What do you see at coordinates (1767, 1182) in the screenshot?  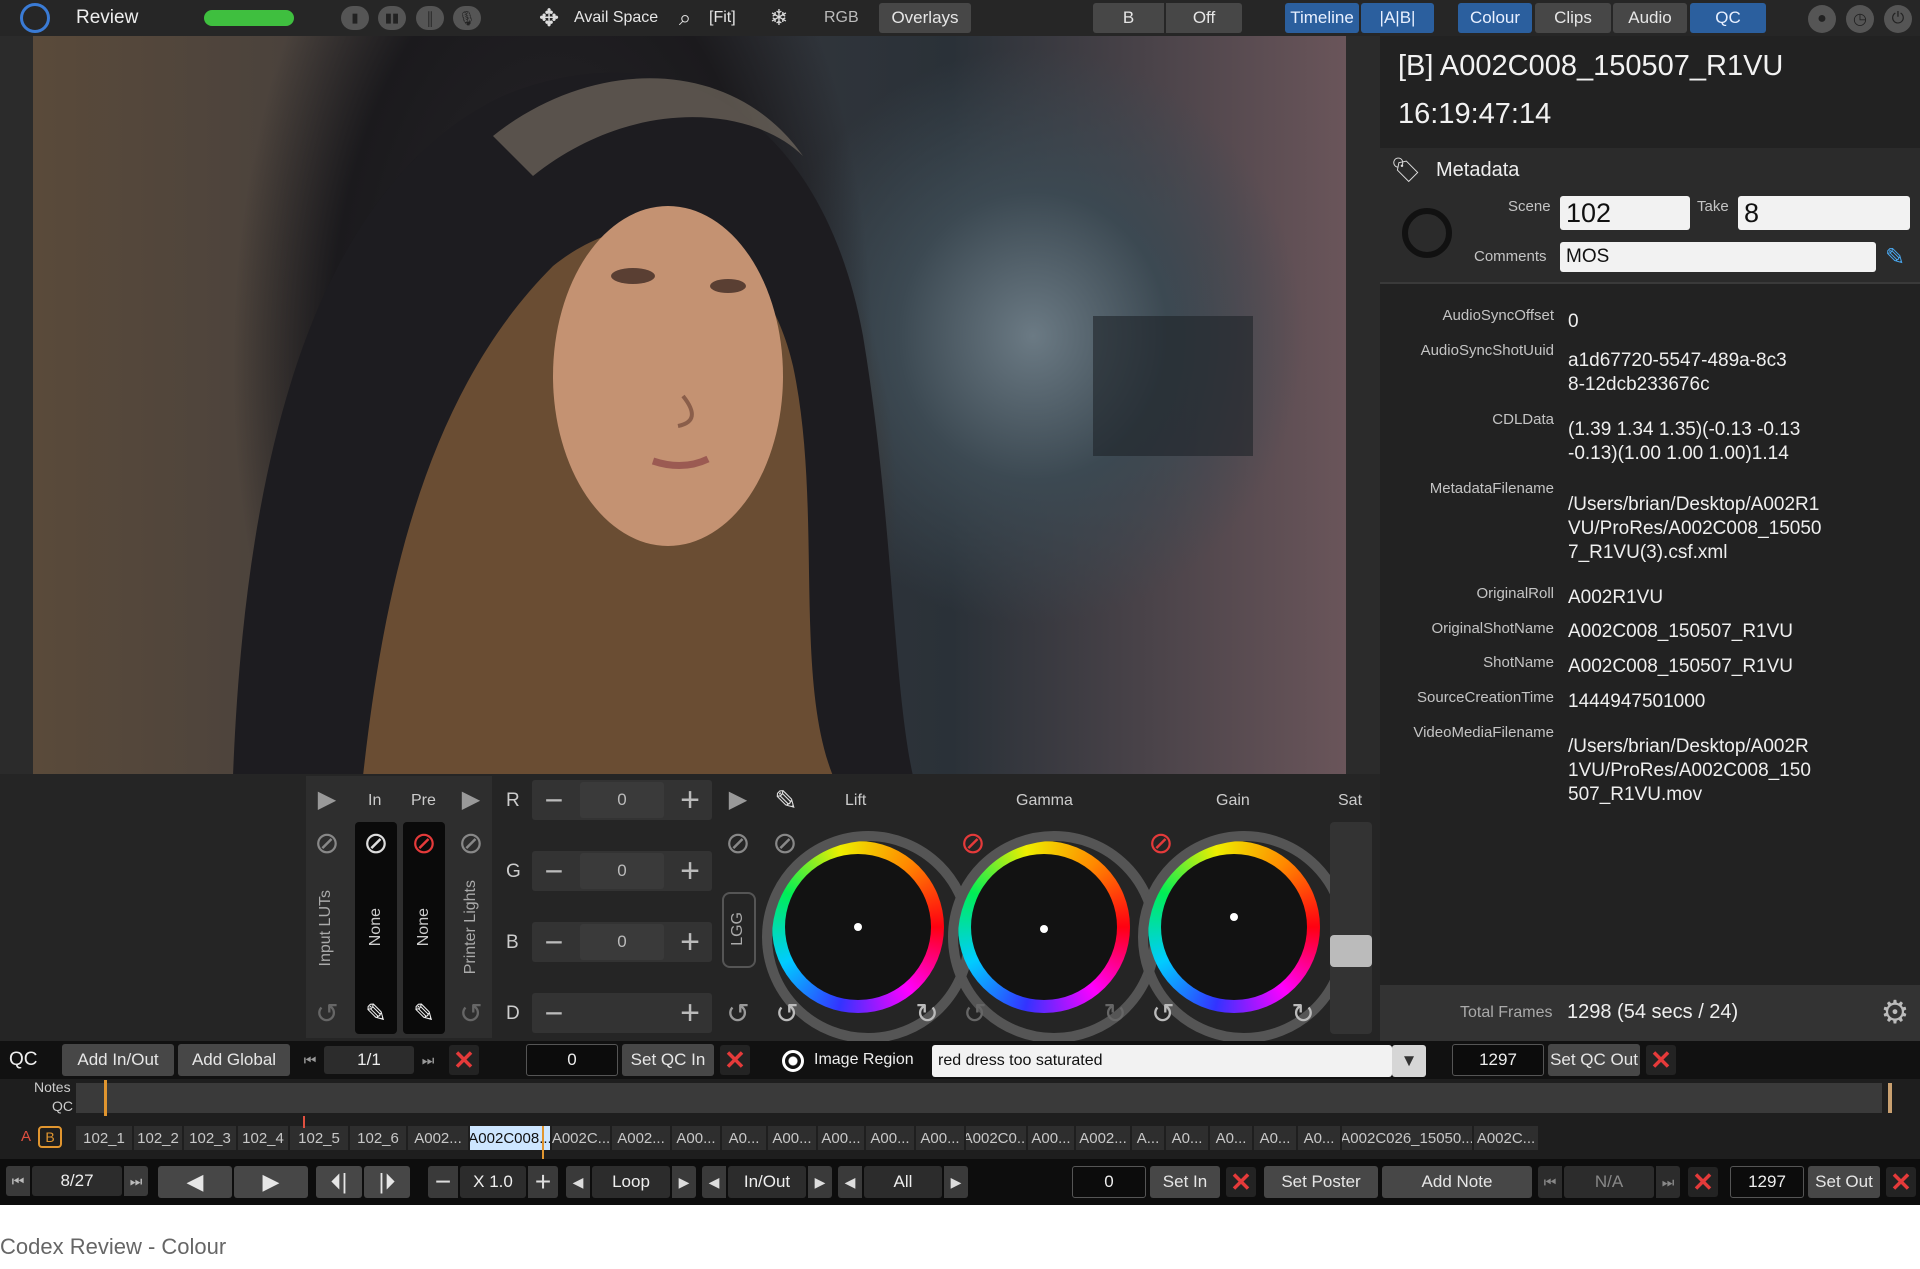 I see `out-point-field: 1297` at bounding box center [1767, 1182].